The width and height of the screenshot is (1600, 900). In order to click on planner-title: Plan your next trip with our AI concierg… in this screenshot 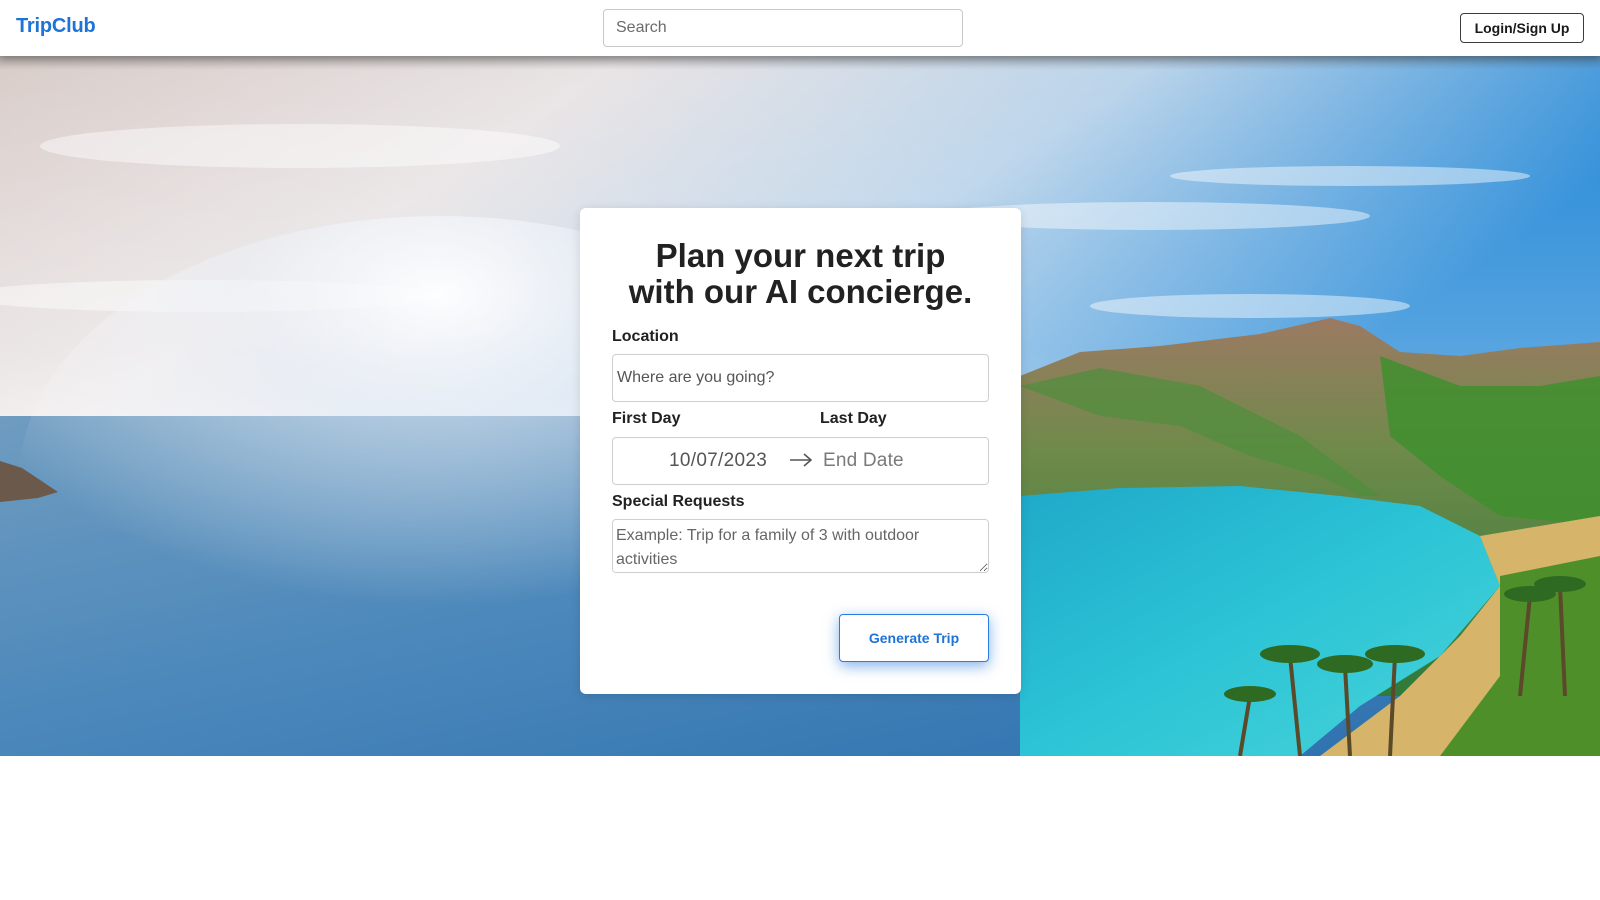, I will do `click(800, 274)`.